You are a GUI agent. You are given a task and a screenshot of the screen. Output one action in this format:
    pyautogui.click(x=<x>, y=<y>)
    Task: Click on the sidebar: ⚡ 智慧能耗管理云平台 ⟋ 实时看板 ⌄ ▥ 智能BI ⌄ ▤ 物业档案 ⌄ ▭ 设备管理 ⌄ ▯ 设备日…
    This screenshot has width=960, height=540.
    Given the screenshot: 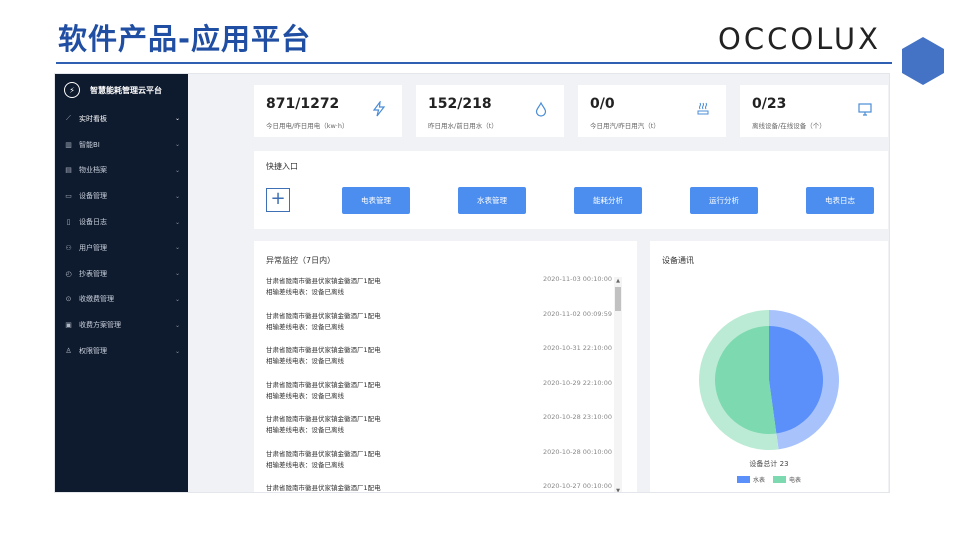 What is the action you would take?
    pyautogui.click(x=121, y=283)
    